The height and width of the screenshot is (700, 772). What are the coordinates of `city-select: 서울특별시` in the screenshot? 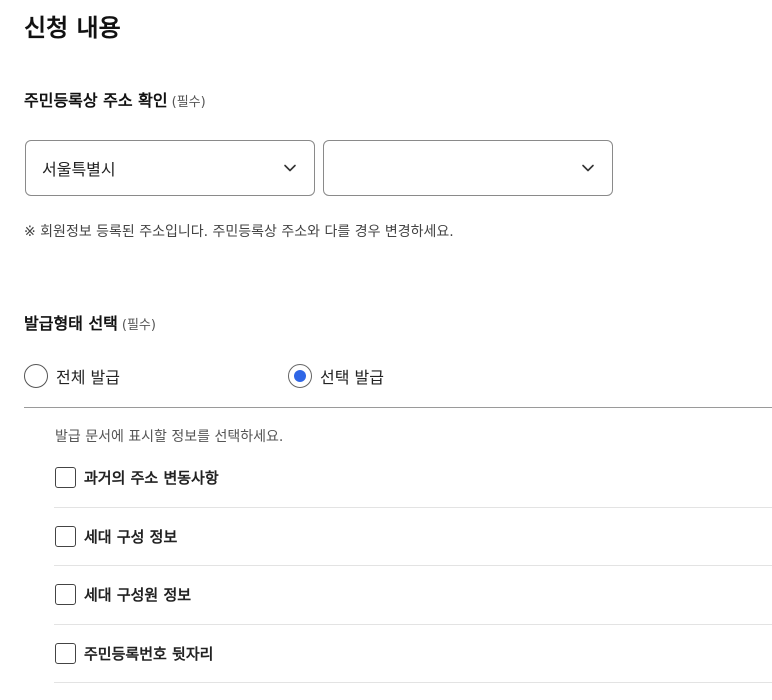 It's located at (170, 168).